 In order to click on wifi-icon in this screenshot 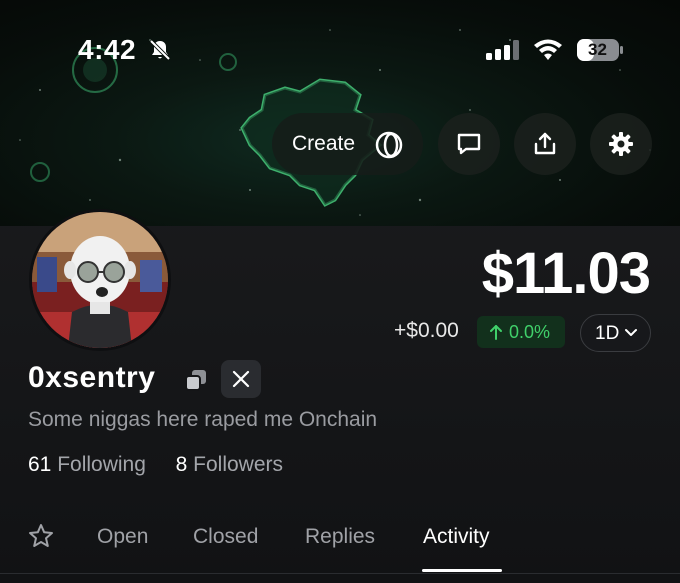, I will do `click(548, 49)`.